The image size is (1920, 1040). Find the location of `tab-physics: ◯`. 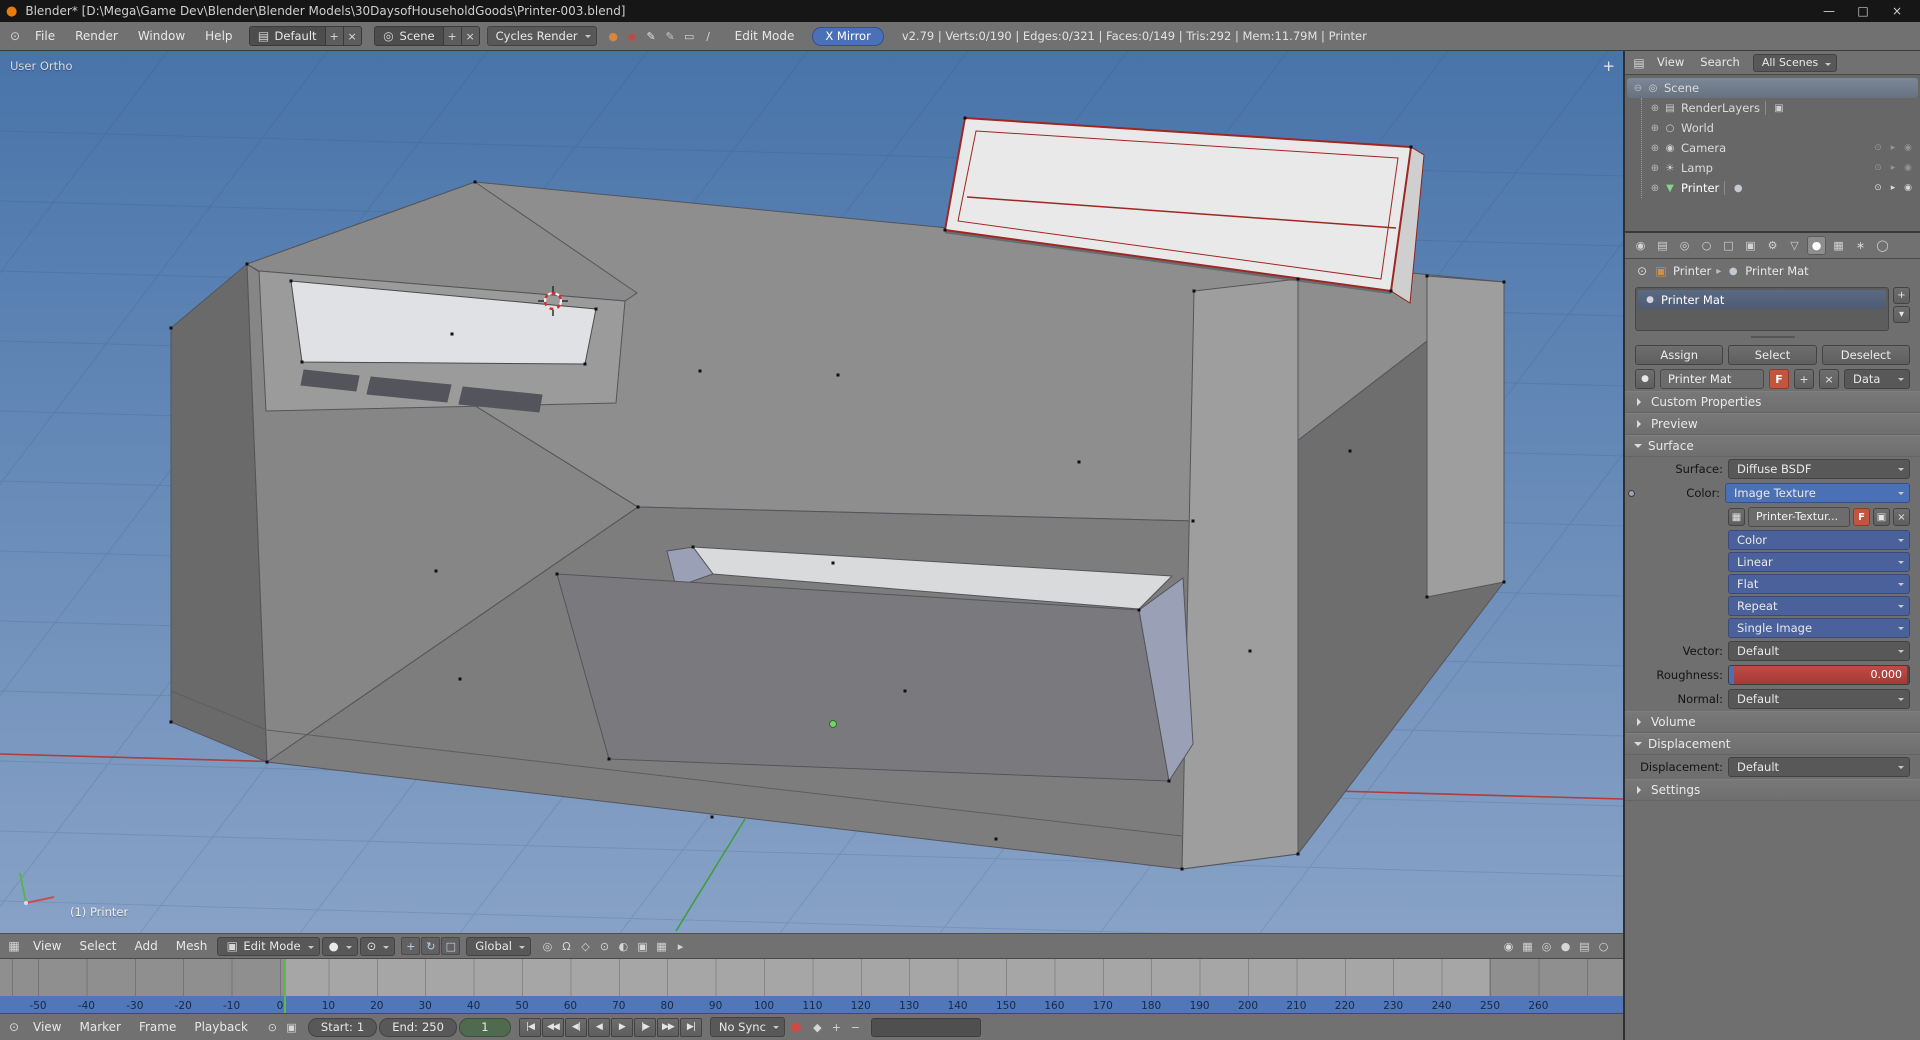

tab-physics: ◯ is located at coordinates (1882, 245).